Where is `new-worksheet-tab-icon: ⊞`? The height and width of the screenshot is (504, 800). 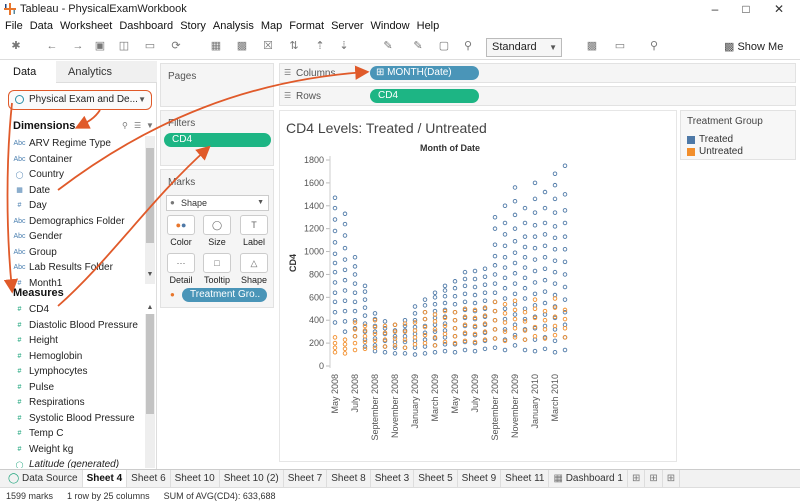
new-worksheet-tab-icon: ⊞ is located at coordinates (637, 478).